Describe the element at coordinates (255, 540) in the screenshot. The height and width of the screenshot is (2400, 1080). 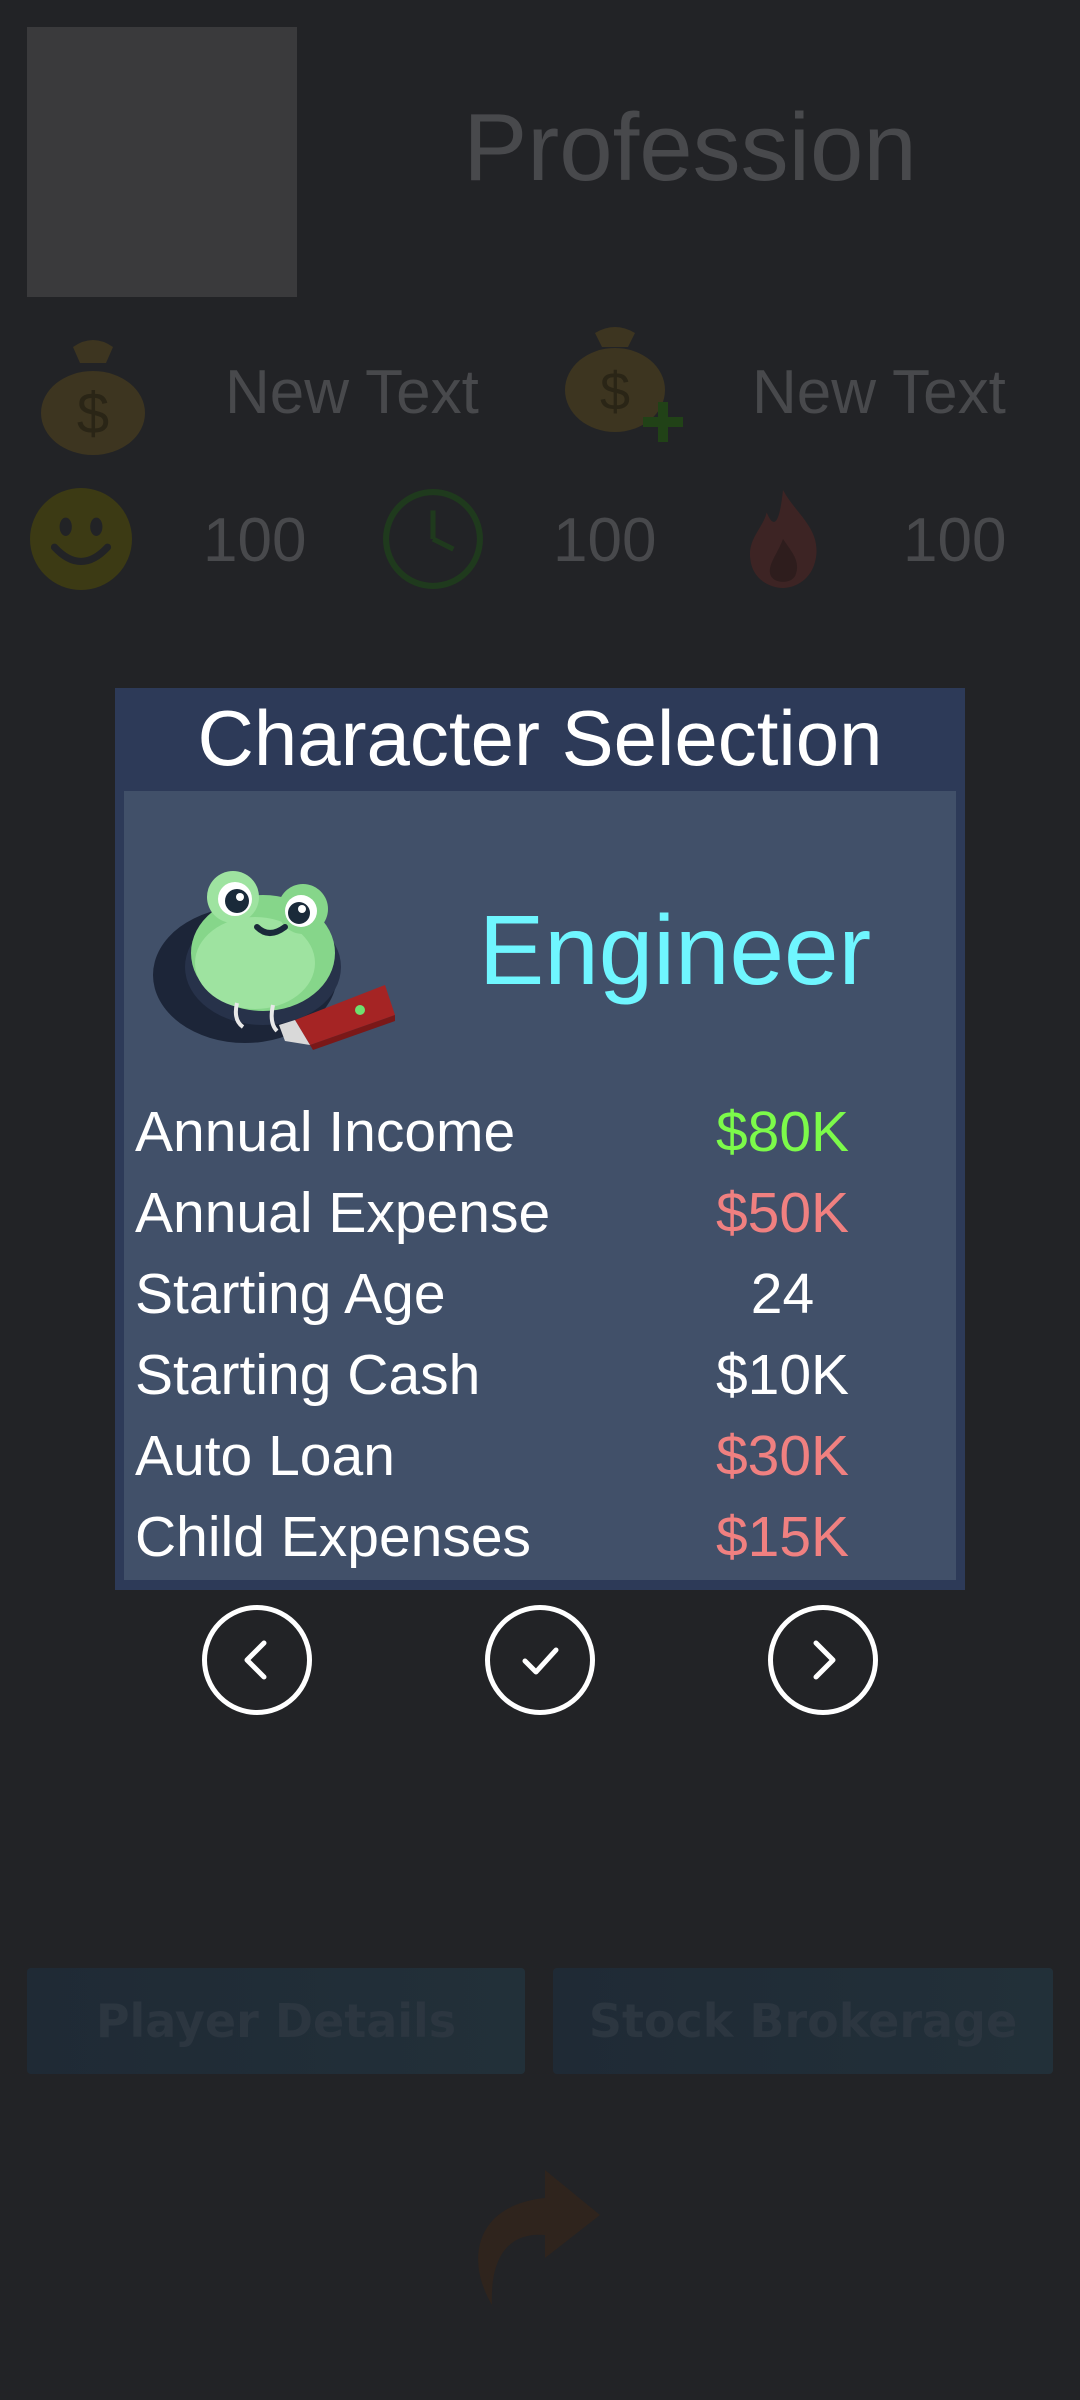
I see `happiness-value: 100` at that location.